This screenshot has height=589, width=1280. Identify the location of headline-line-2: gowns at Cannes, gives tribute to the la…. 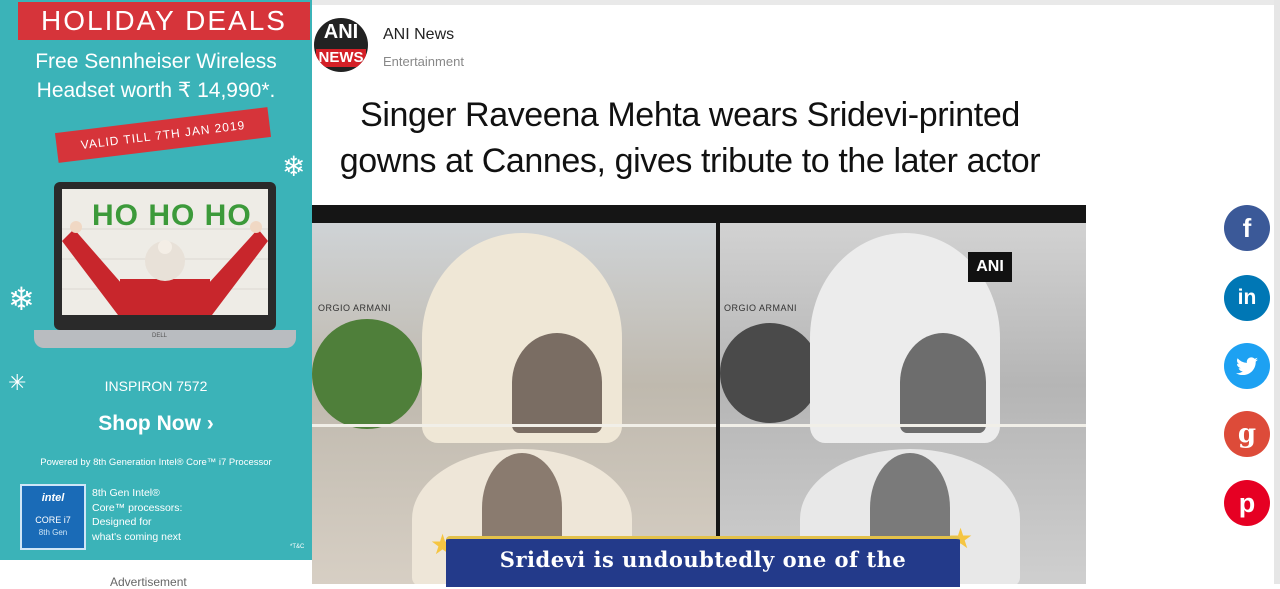
(690, 161).